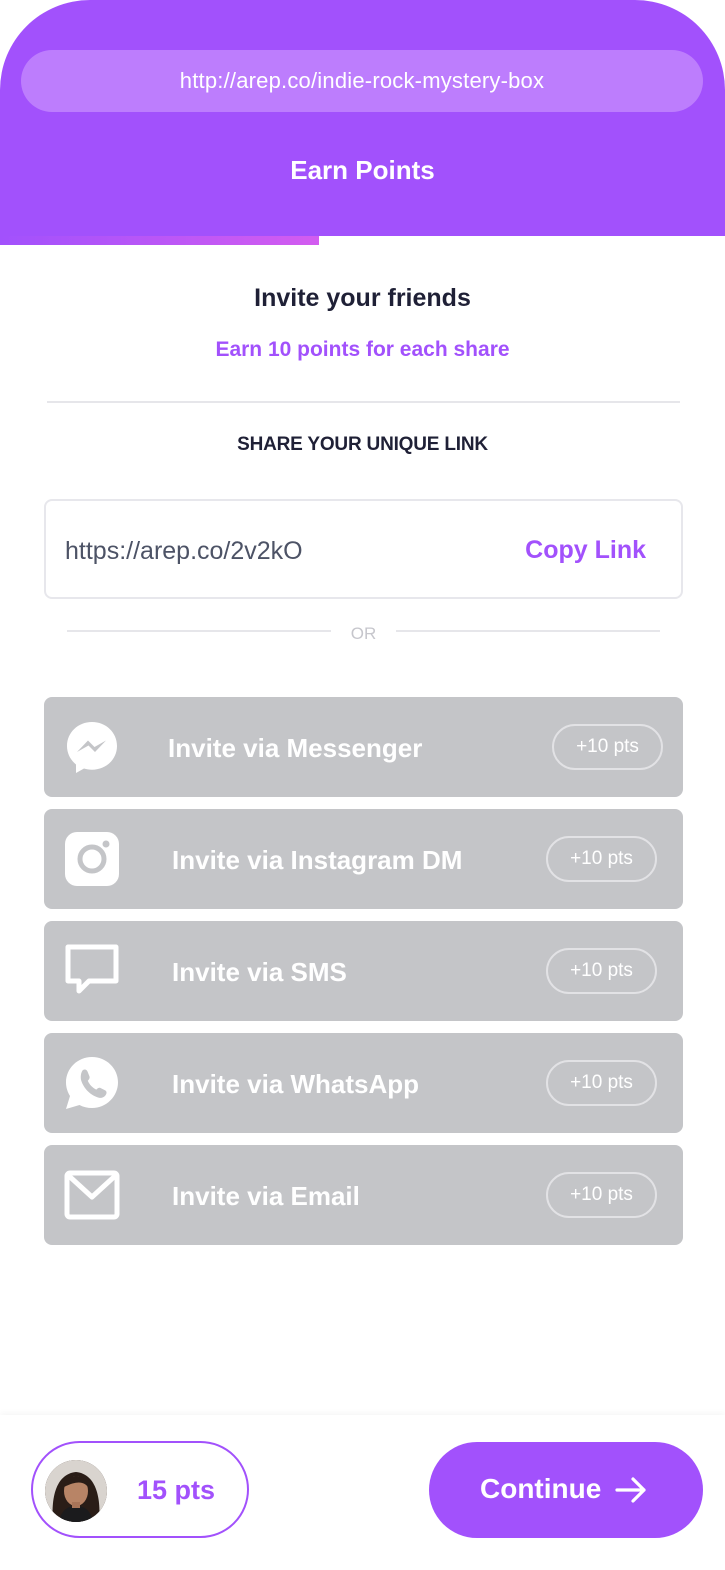 The height and width of the screenshot is (1570, 725). What do you see at coordinates (363, 402) in the screenshot?
I see `divider` at bounding box center [363, 402].